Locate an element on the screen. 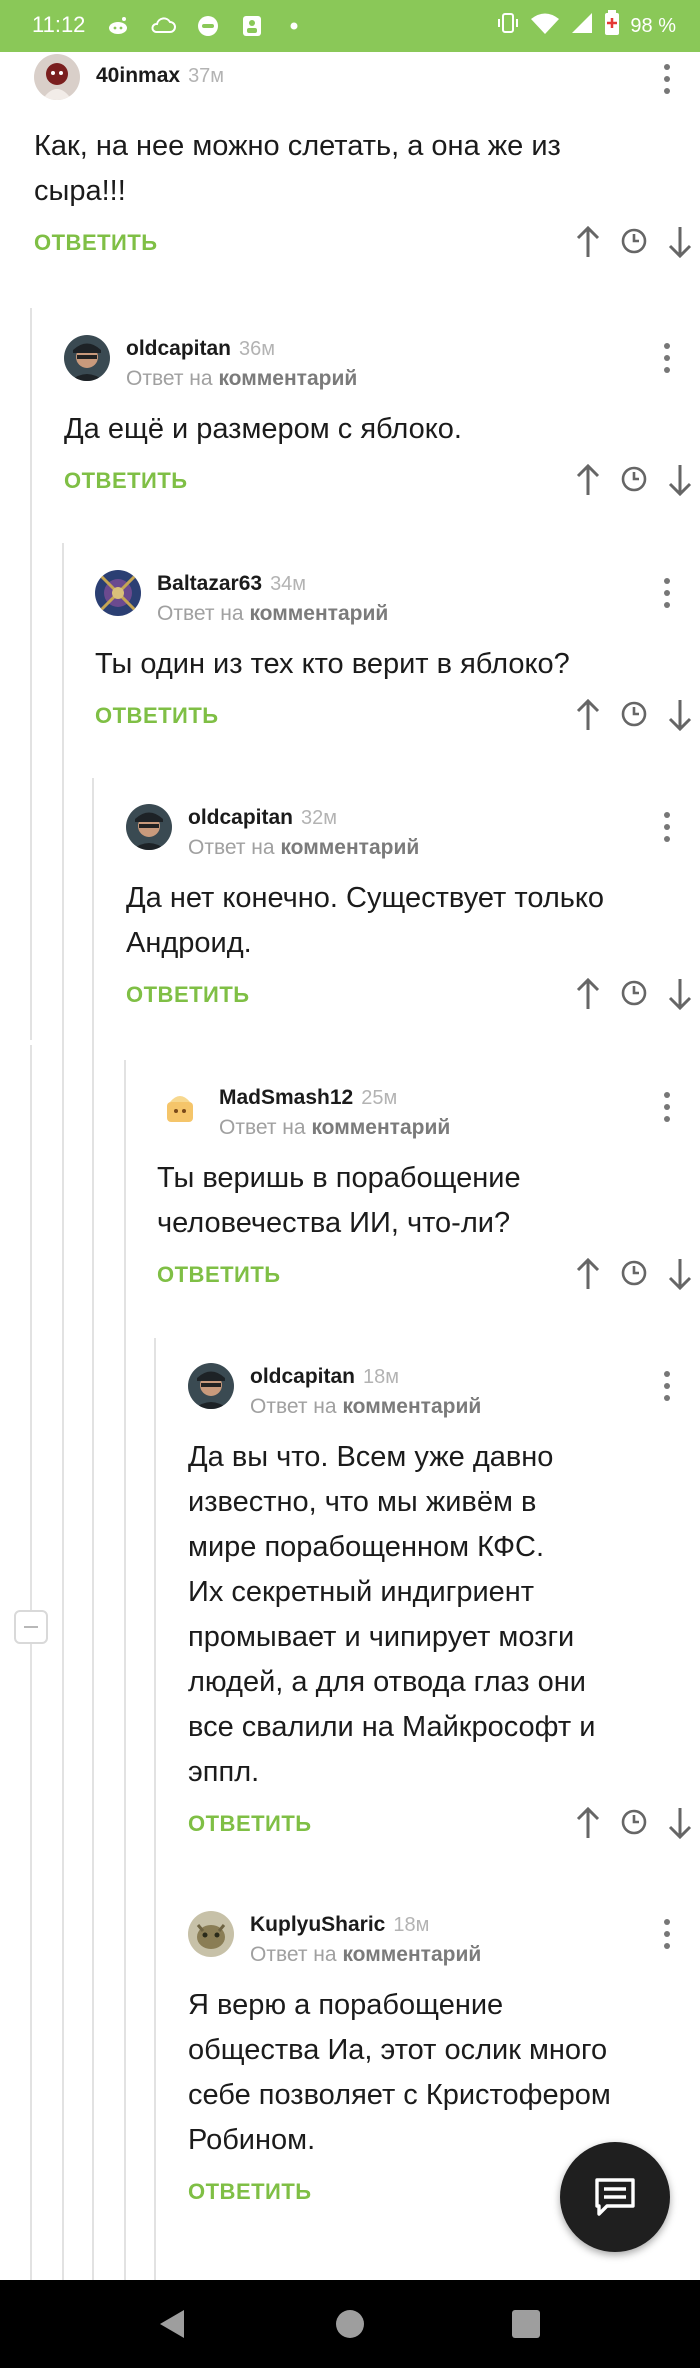  battery-percent: 98 % is located at coordinates (653, 25).